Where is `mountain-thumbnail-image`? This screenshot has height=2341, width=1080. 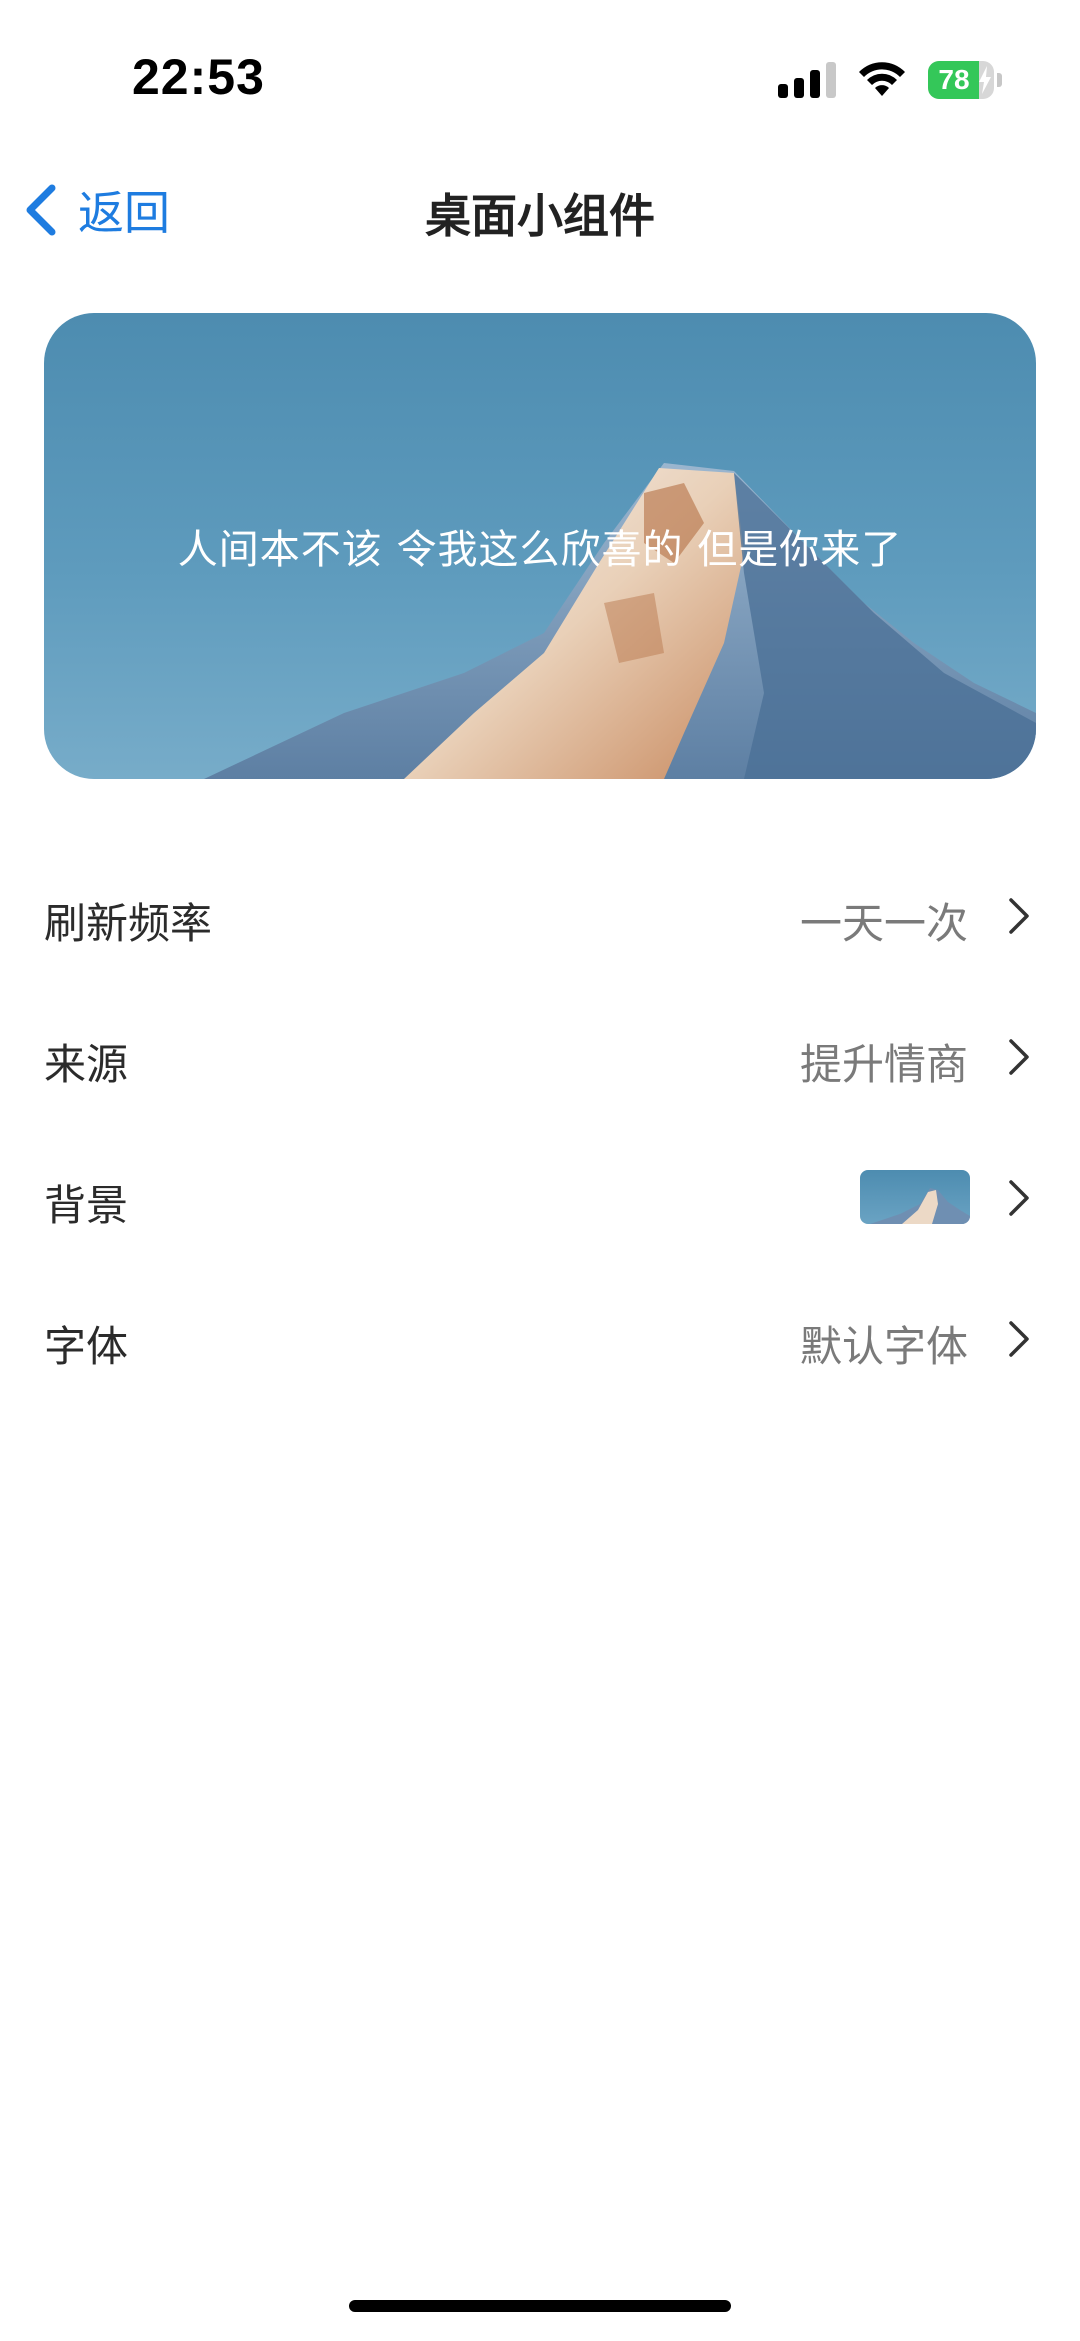 mountain-thumbnail-image is located at coordinates (920, 1206).